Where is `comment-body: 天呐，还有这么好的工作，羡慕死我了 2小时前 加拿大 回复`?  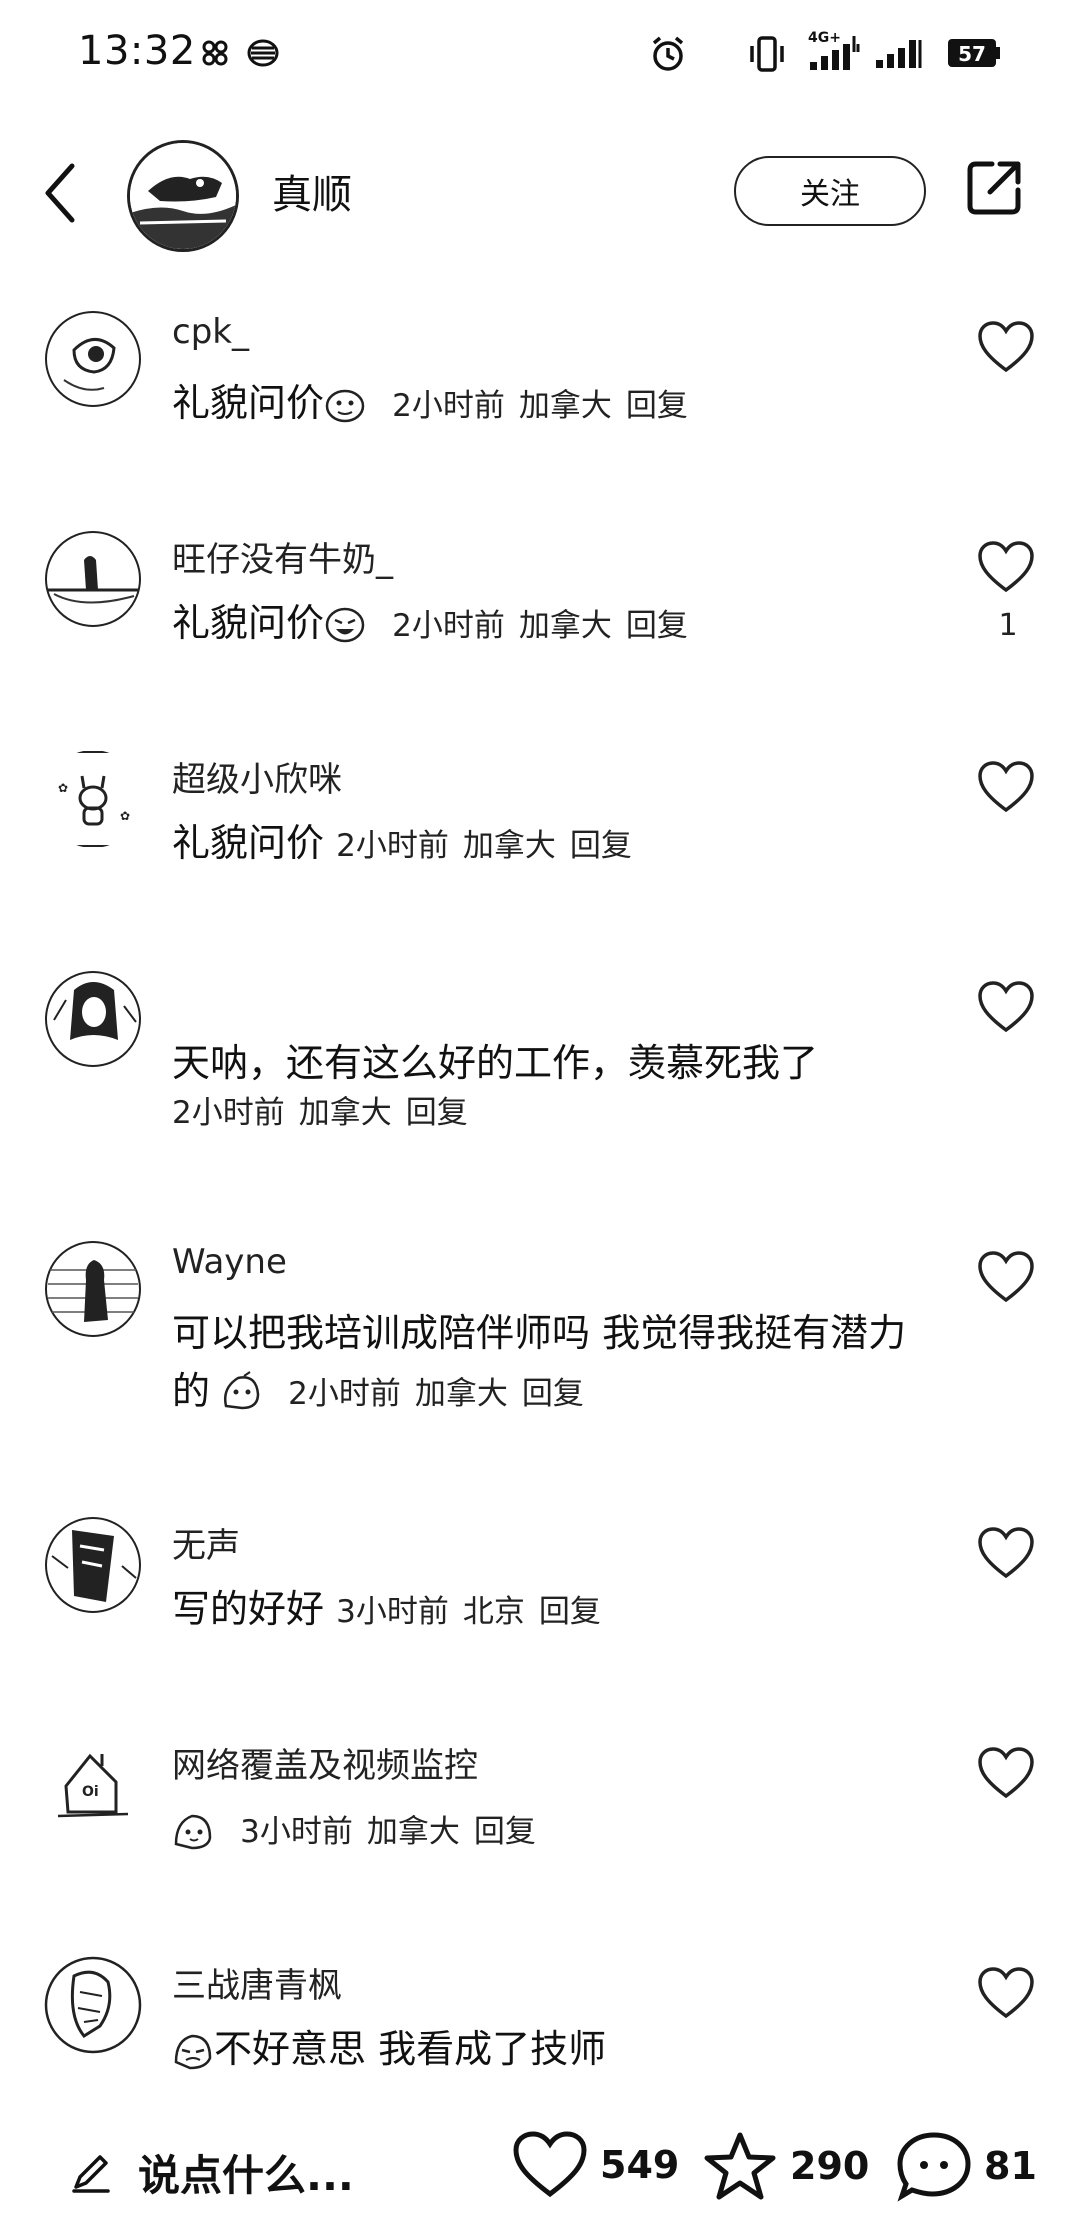
comment-body: 天呐，还有这么好的工作，羡慕死我了 2小时前 加拿大 回复 is located at coordinates (552, 1088).